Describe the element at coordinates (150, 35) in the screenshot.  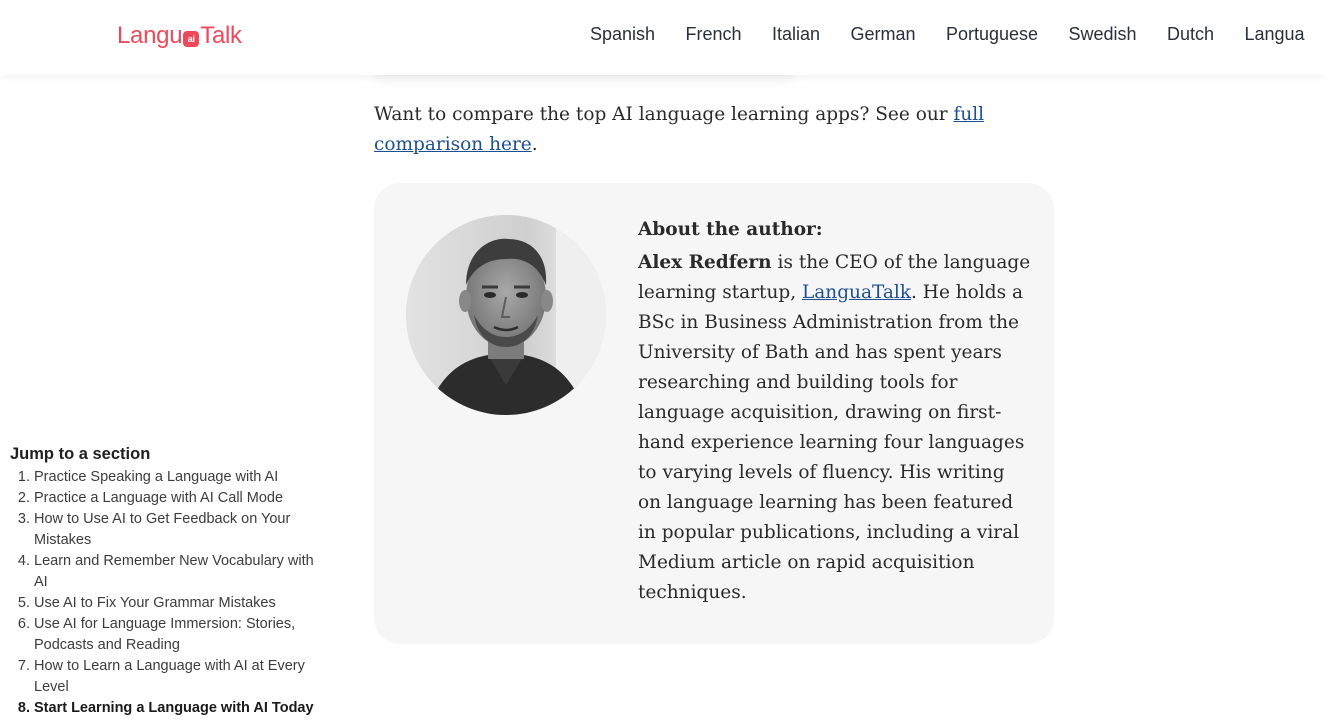
I see `logo-text-left: Langu` at that location.